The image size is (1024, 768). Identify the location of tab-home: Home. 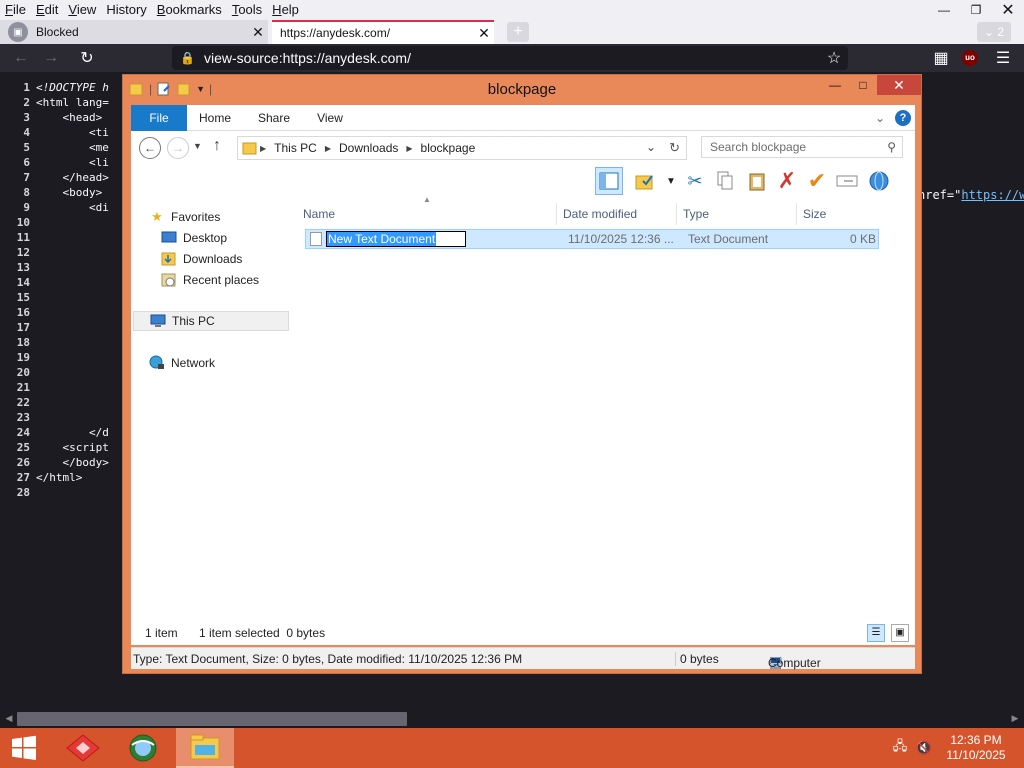
(215, 118).